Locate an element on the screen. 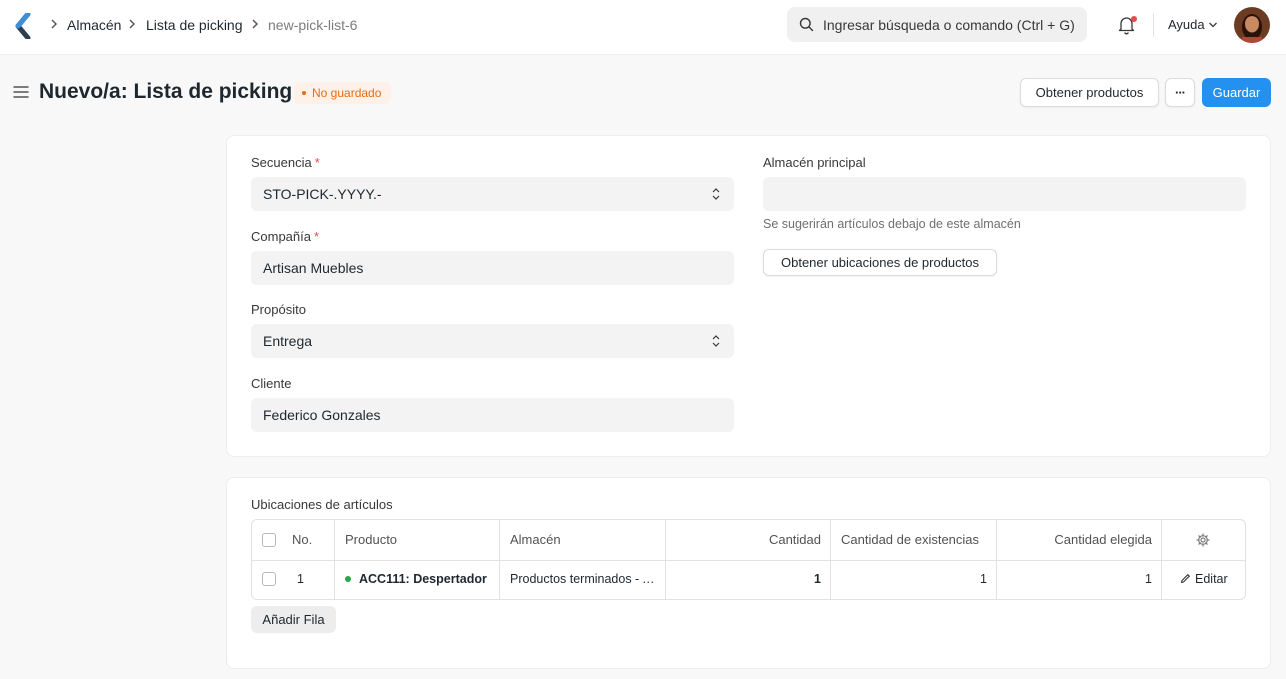  row-checkbox is located at coordinates (269, 579).